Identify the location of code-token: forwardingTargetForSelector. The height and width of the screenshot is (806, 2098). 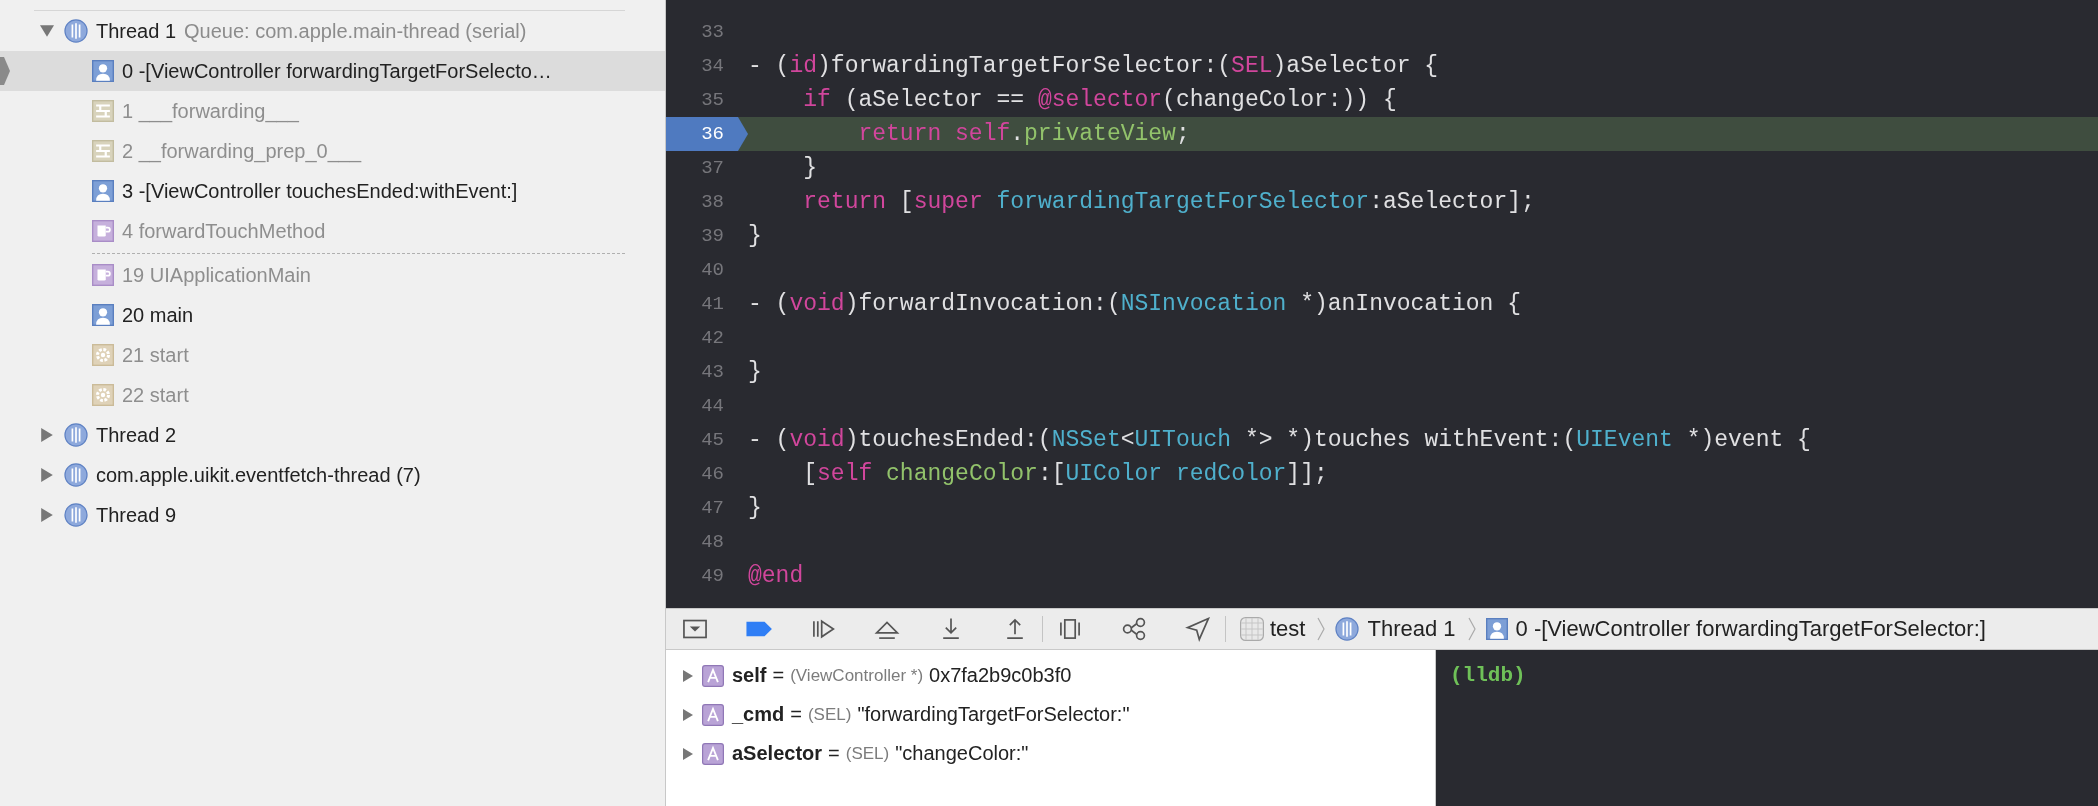
(1183, 202).